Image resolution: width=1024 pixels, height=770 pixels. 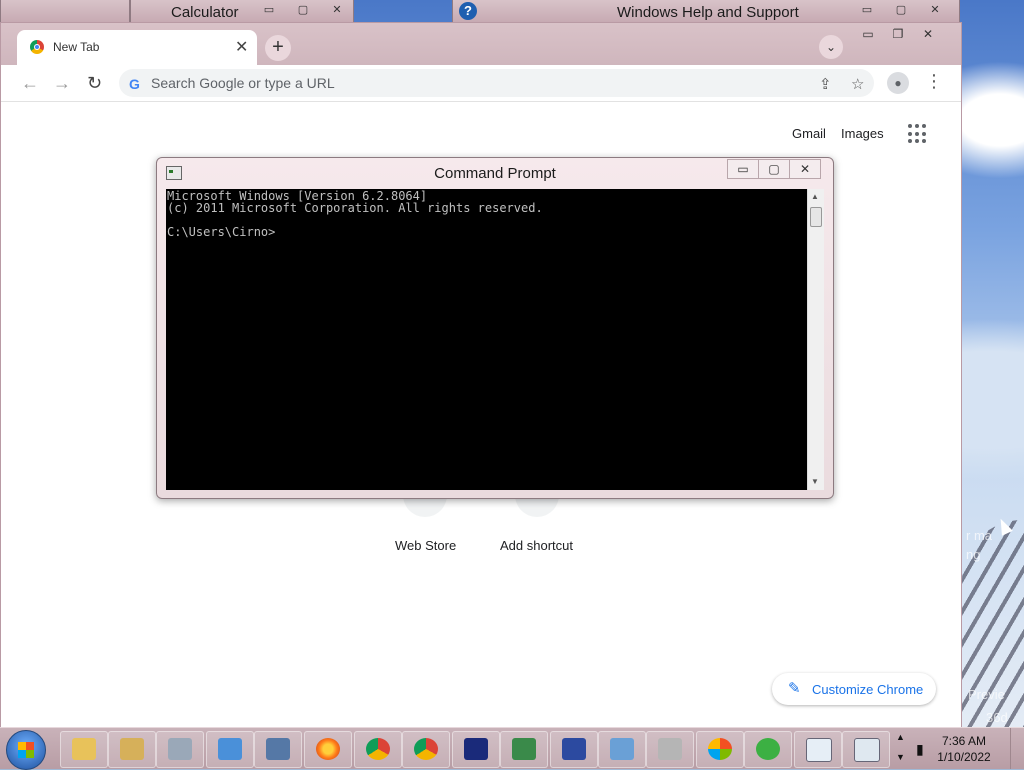 I want to click on taskbar-clock: 7:36 AM 1/10/2022, so click(x=964, y=749).